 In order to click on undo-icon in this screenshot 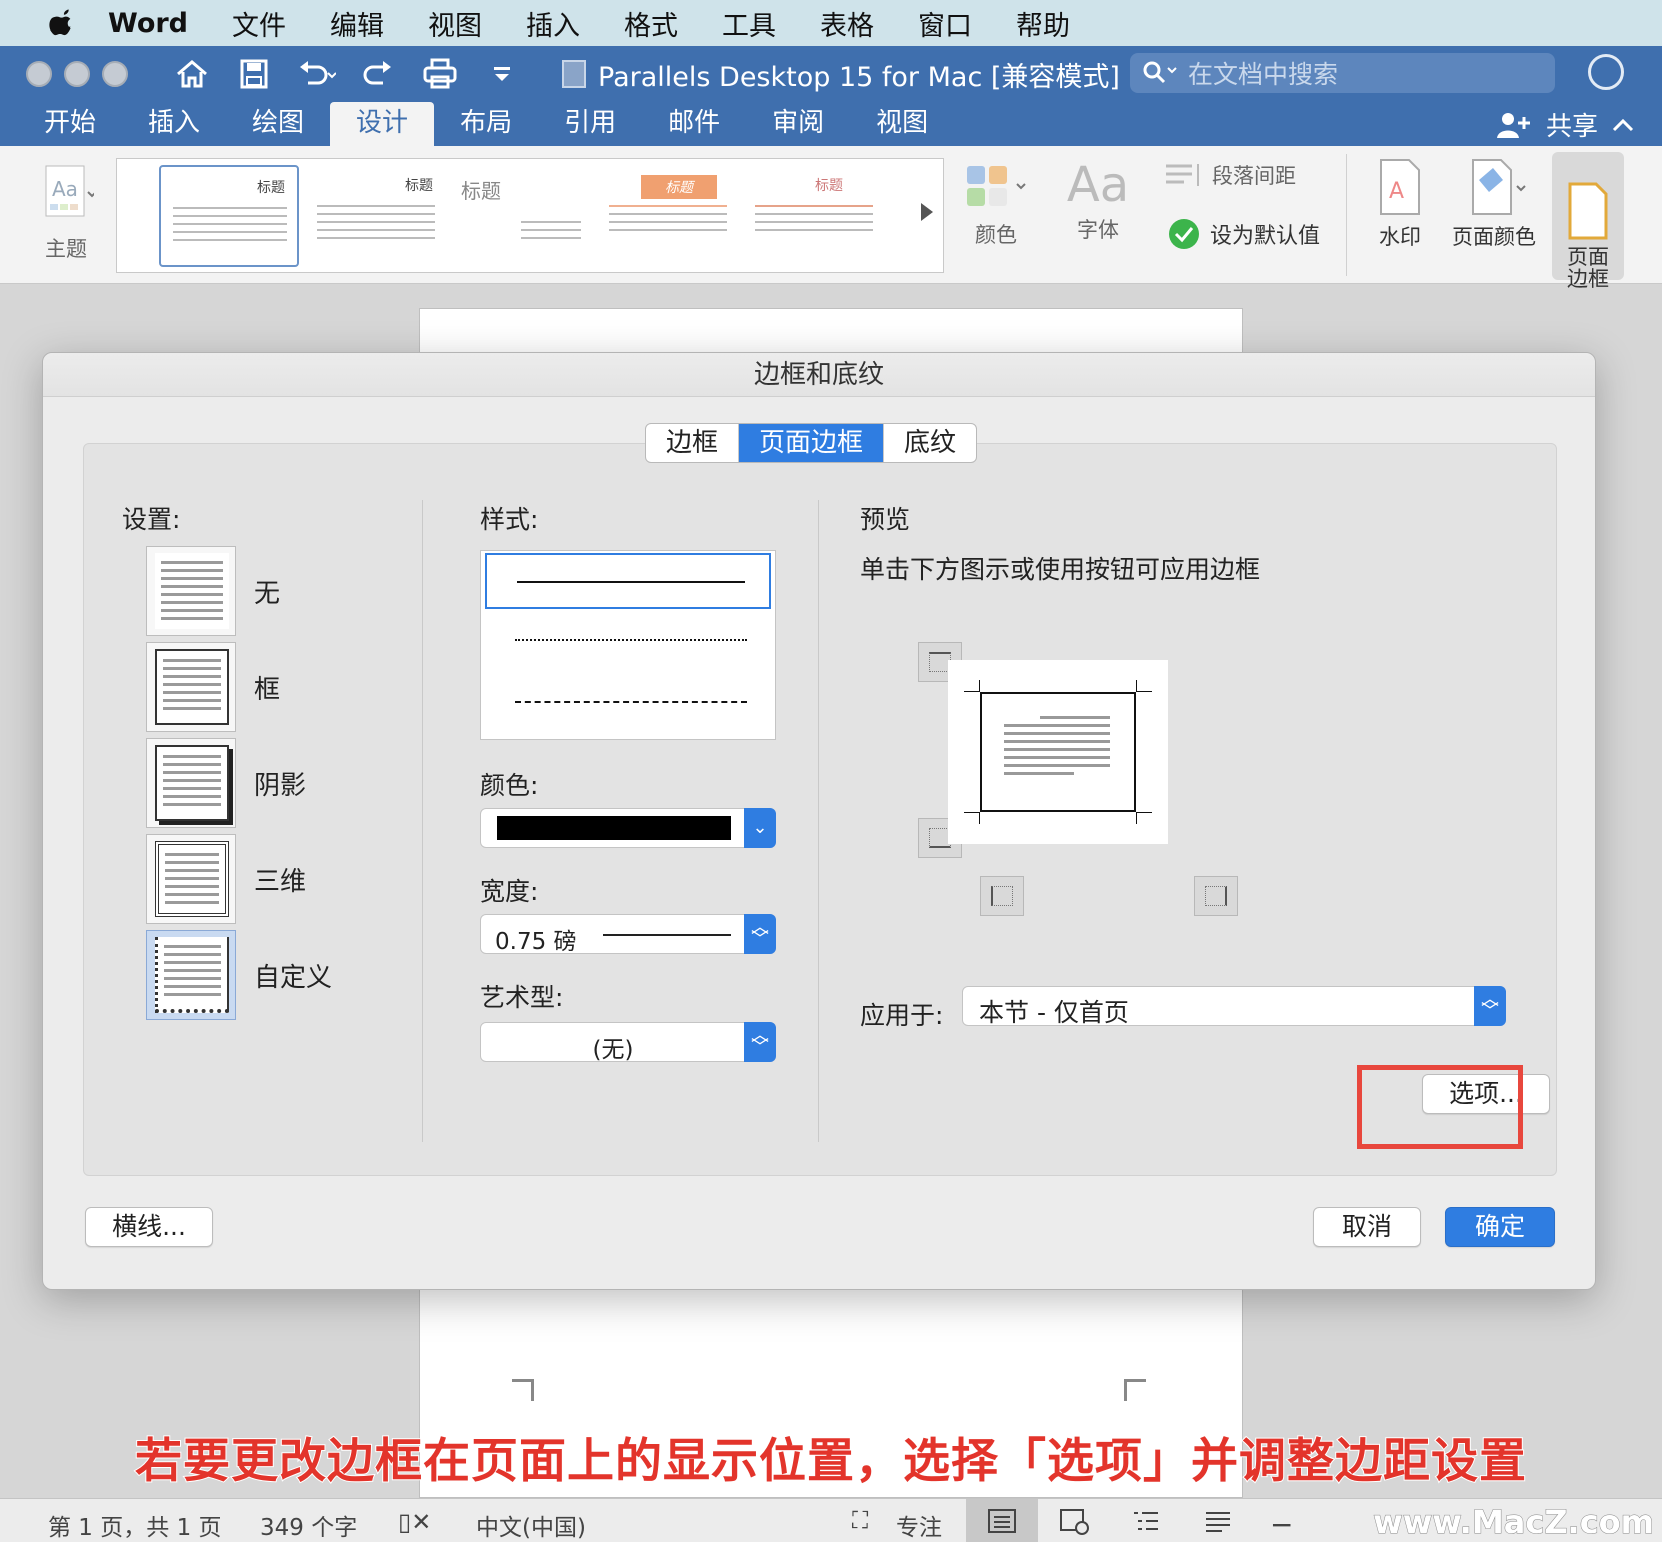, I will do `click(316, 74)`.